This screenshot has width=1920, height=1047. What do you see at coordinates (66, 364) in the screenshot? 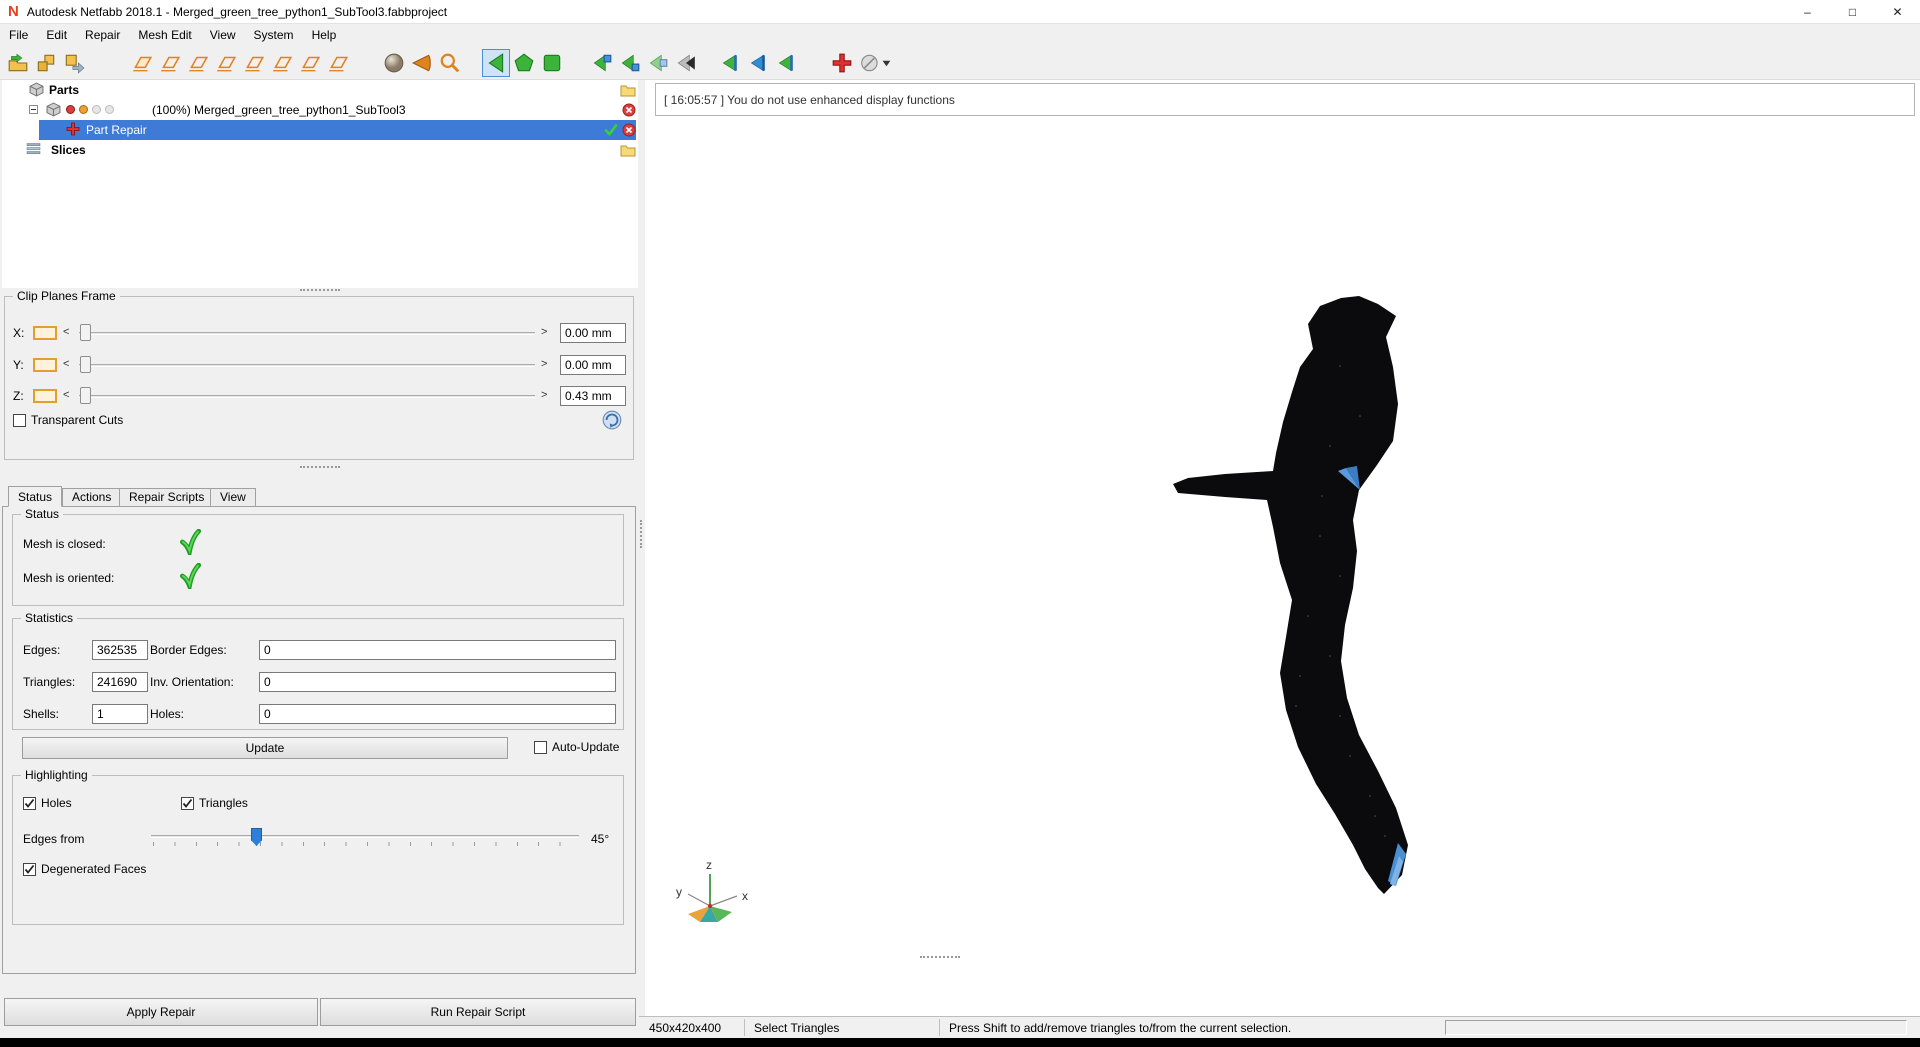
I see `y-decrease-button: <` at bounding box center [66, 364].